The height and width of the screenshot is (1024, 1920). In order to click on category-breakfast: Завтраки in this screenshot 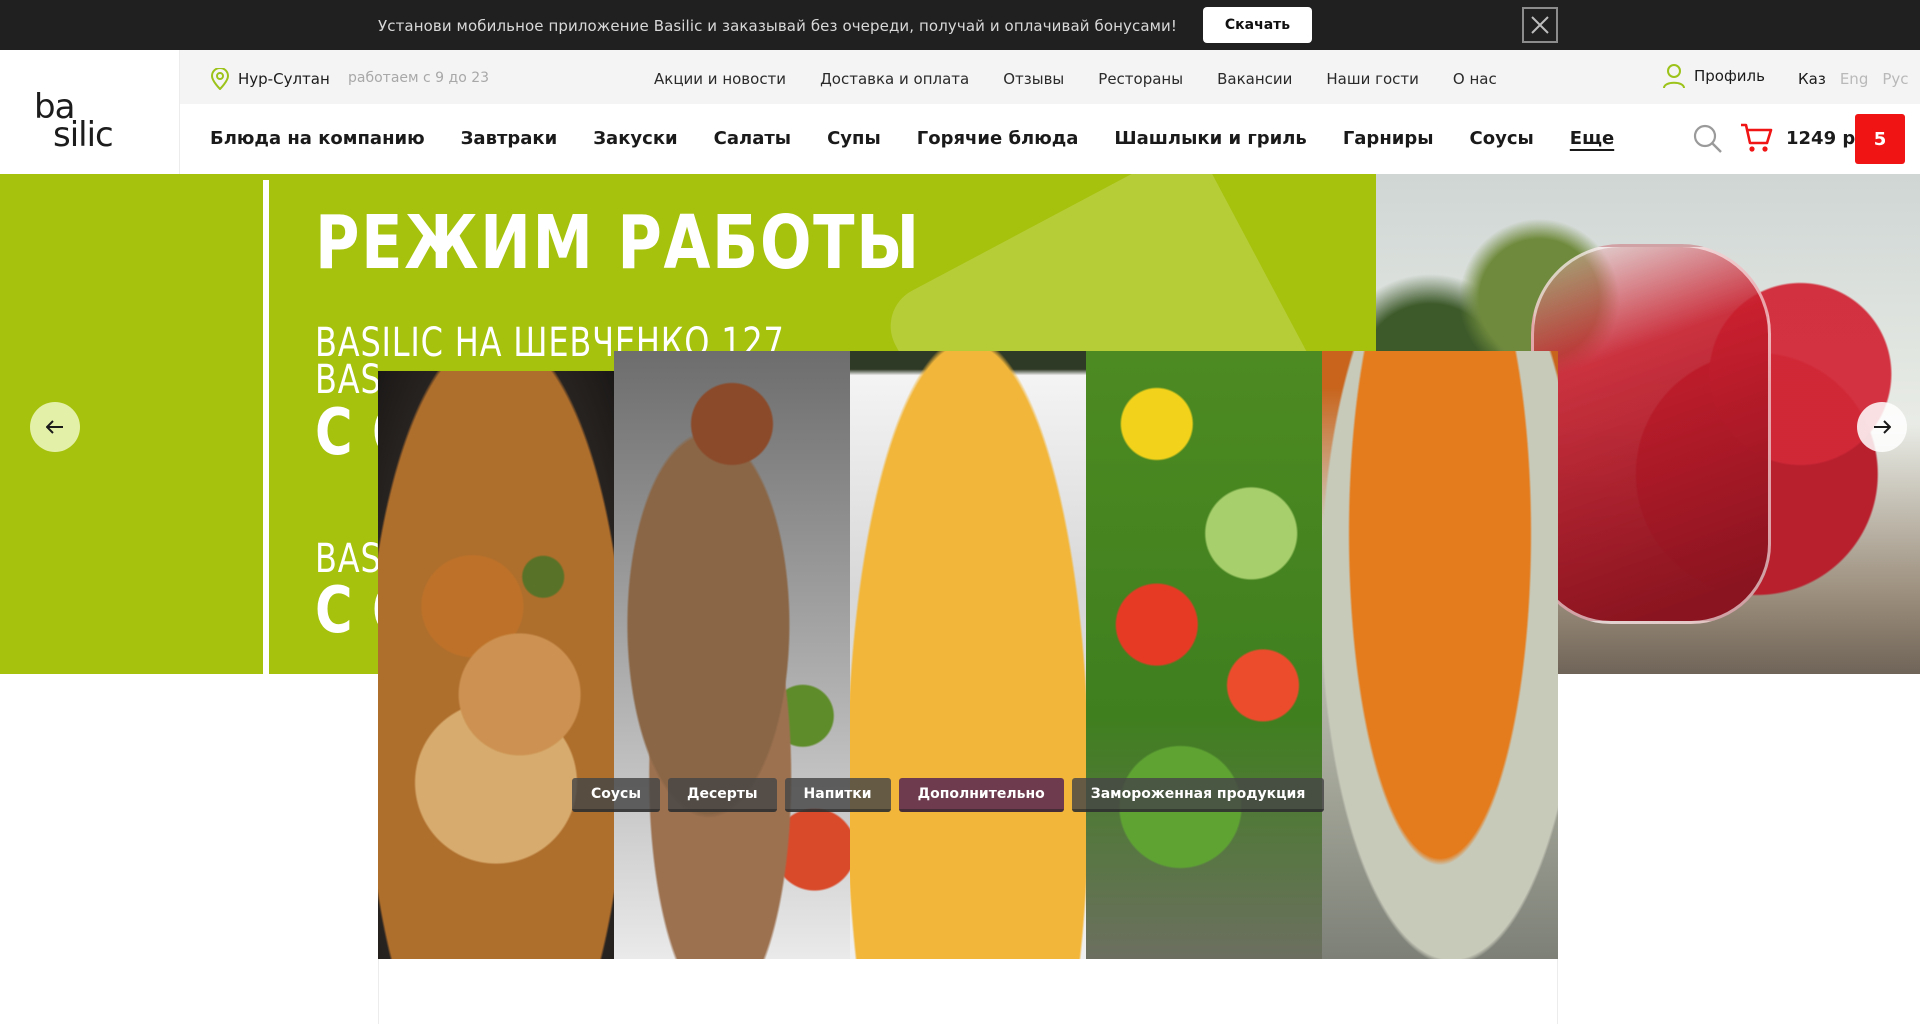, I will do `click(509, 138)`.